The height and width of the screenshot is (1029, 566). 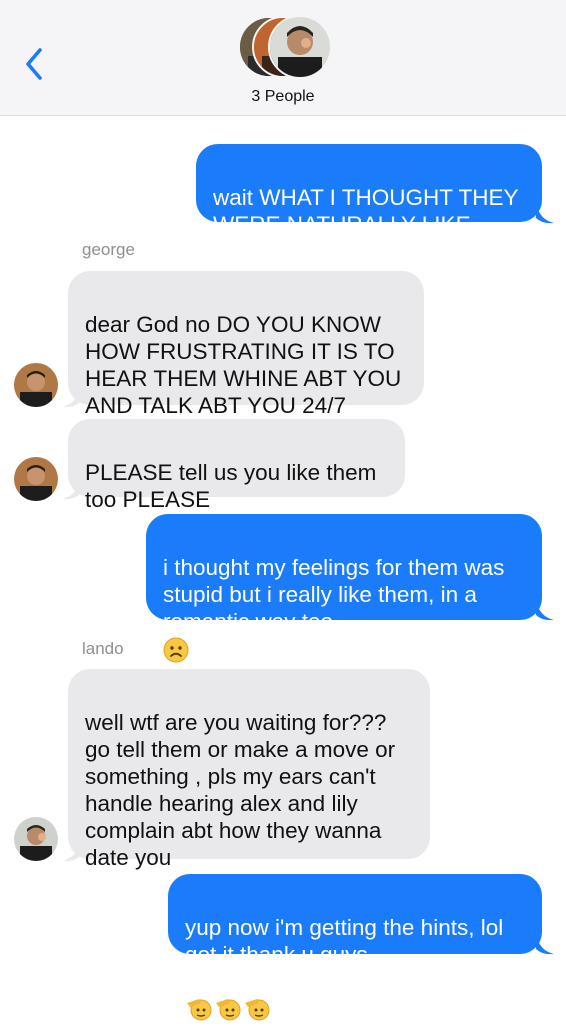 I want to click on sender-name: george, so click(x=108, y=249).